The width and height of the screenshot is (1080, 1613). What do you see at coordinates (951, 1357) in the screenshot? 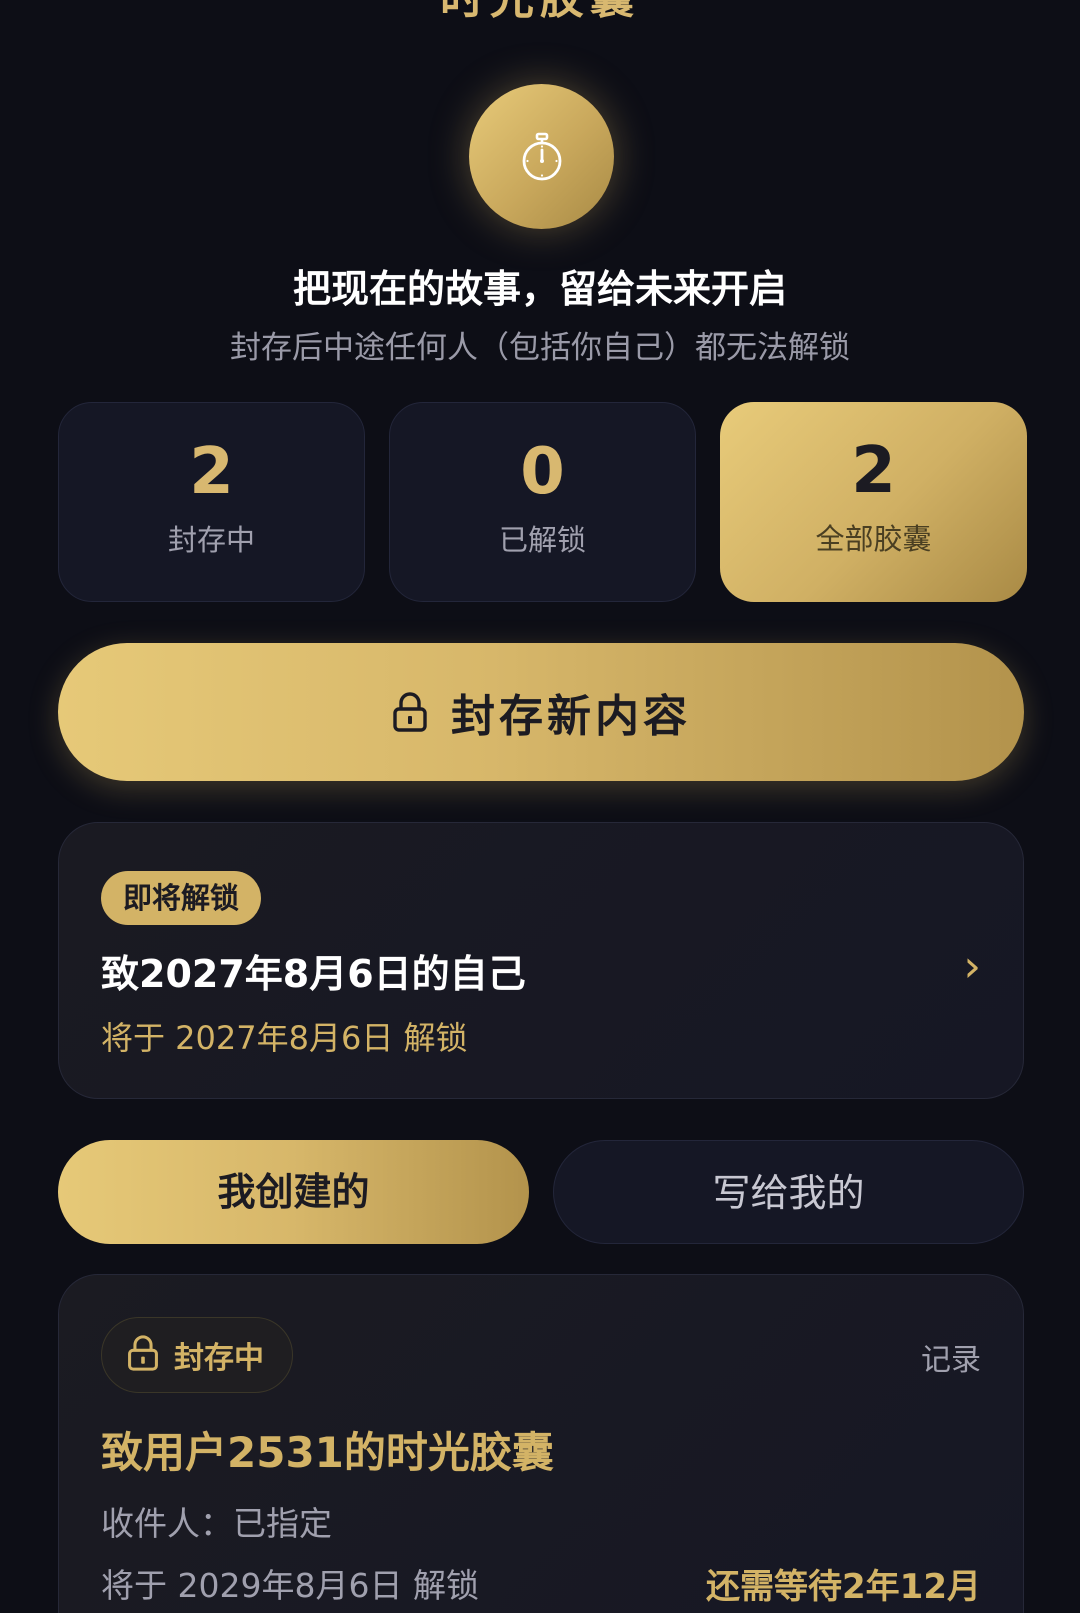
I see `record-link: 记录` at bounding box center [951, 1357].